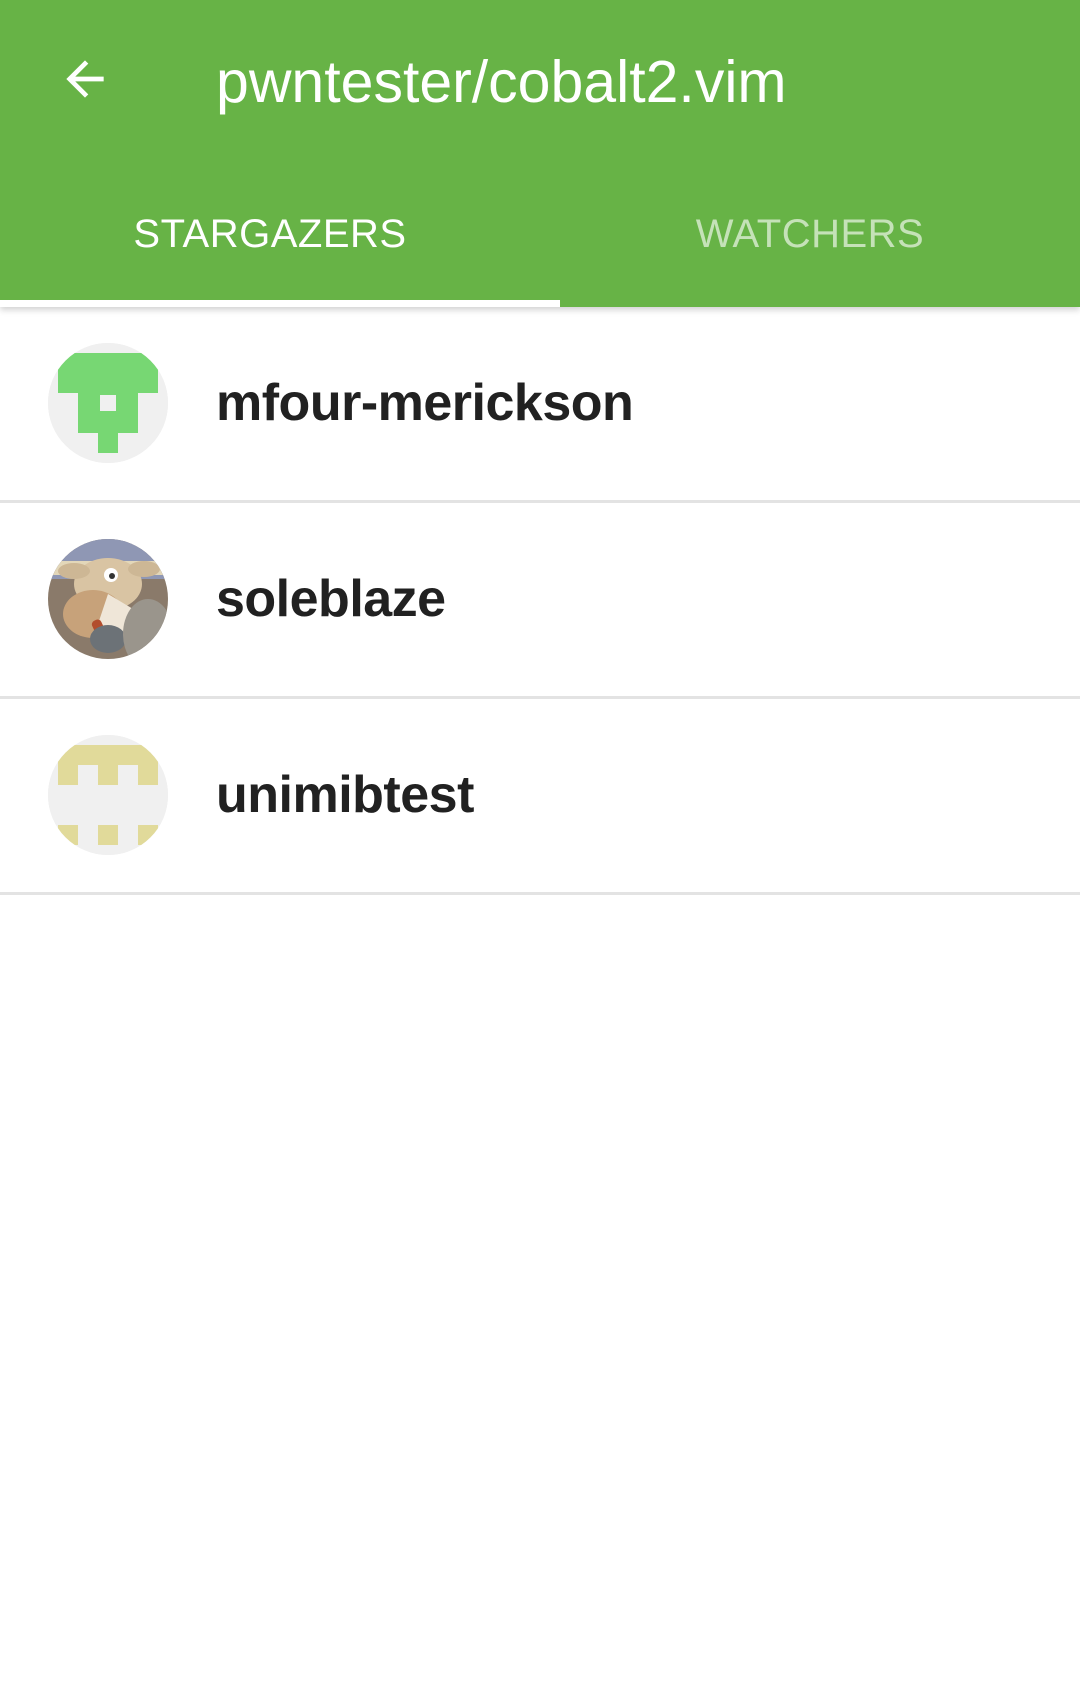 The image size is (1080, 1699). Describe the element at coordinates (425, 403) in the screenshot. I see `username: mfour-merickson` at that location.